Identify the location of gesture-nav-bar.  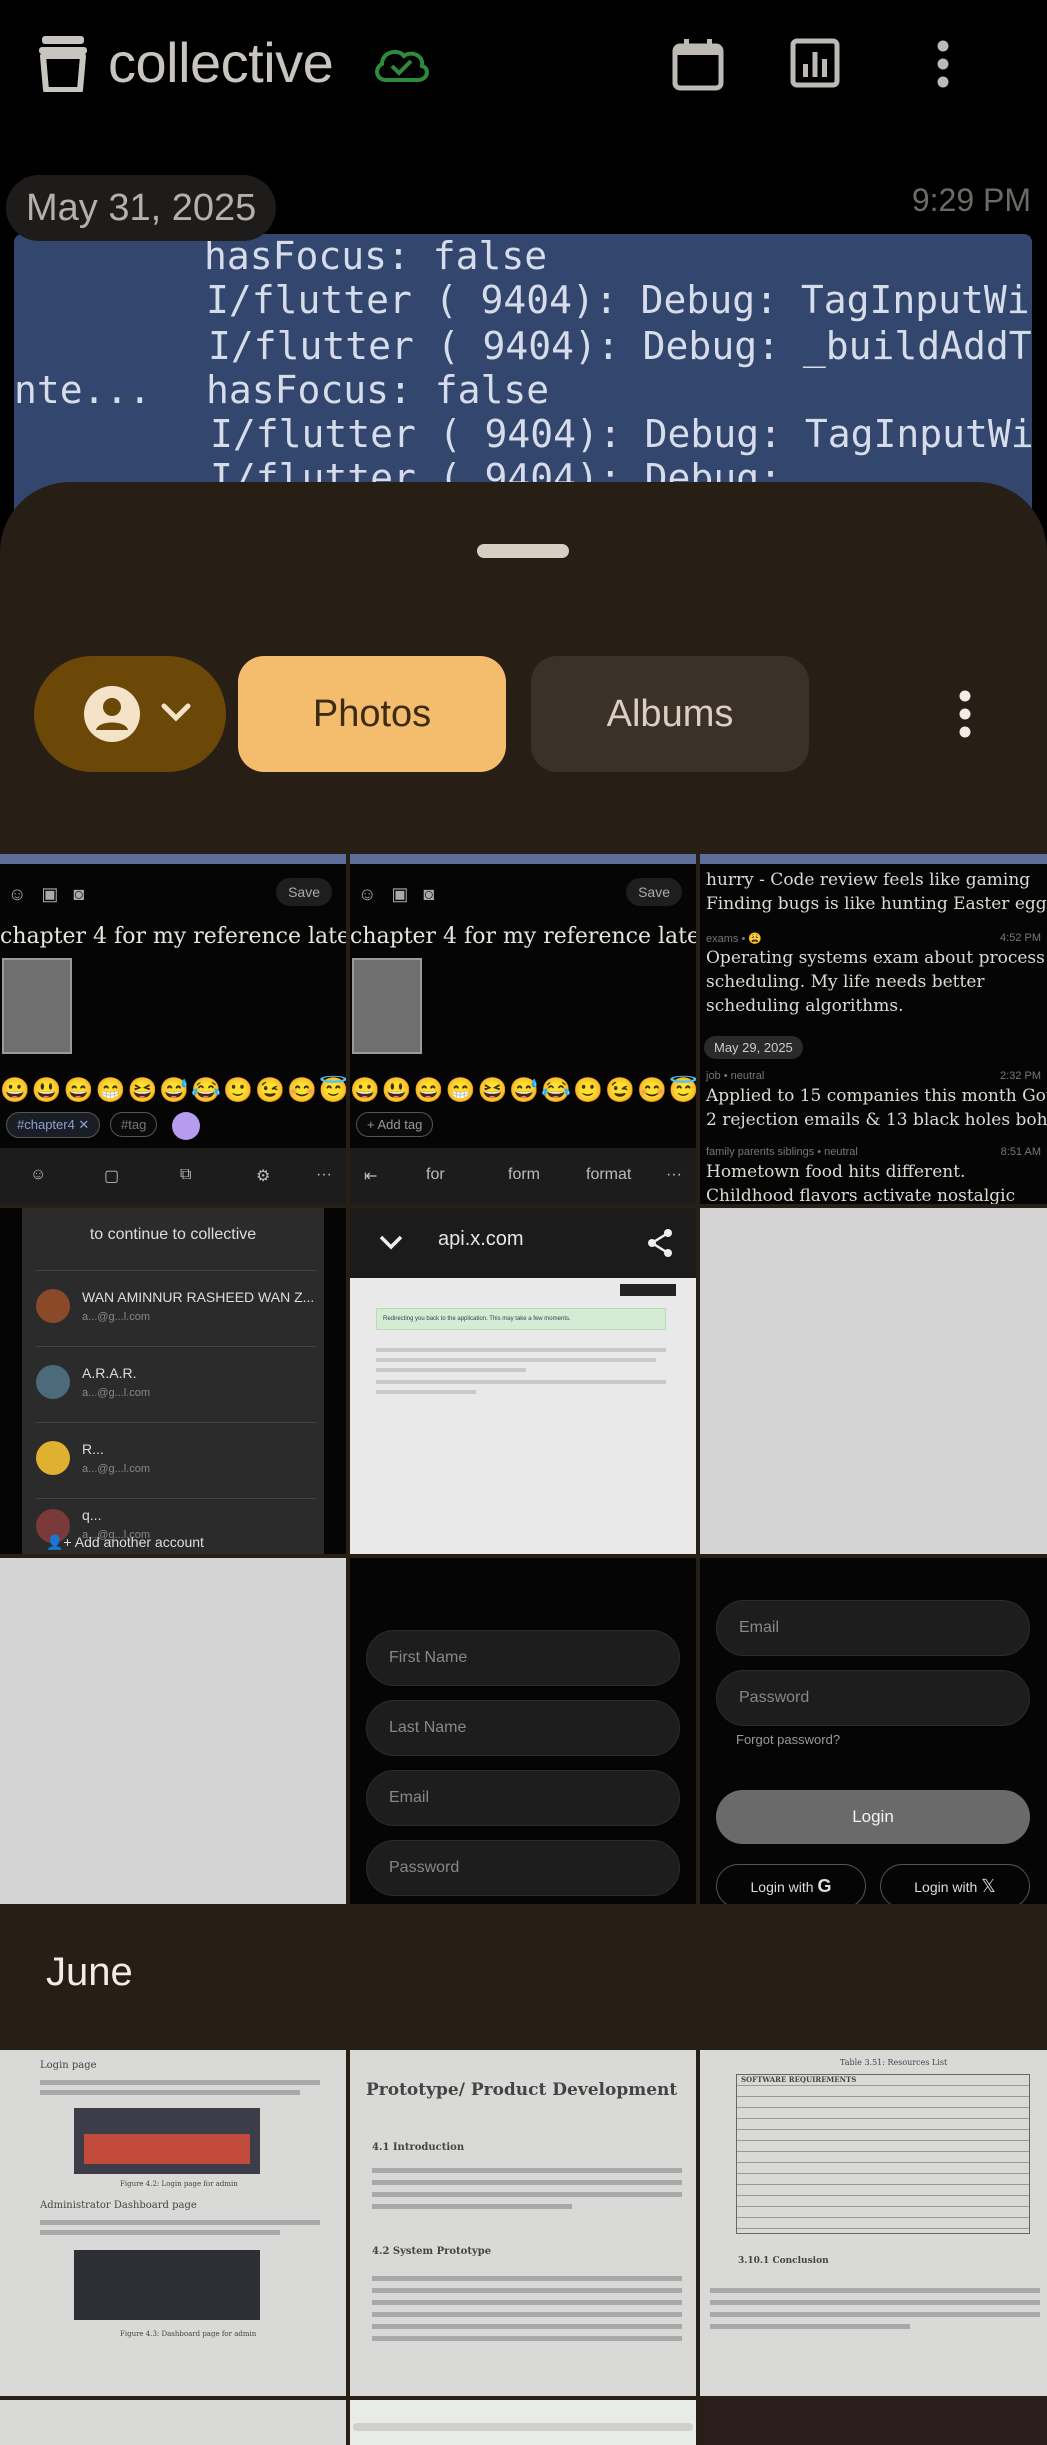
(523, 2427).